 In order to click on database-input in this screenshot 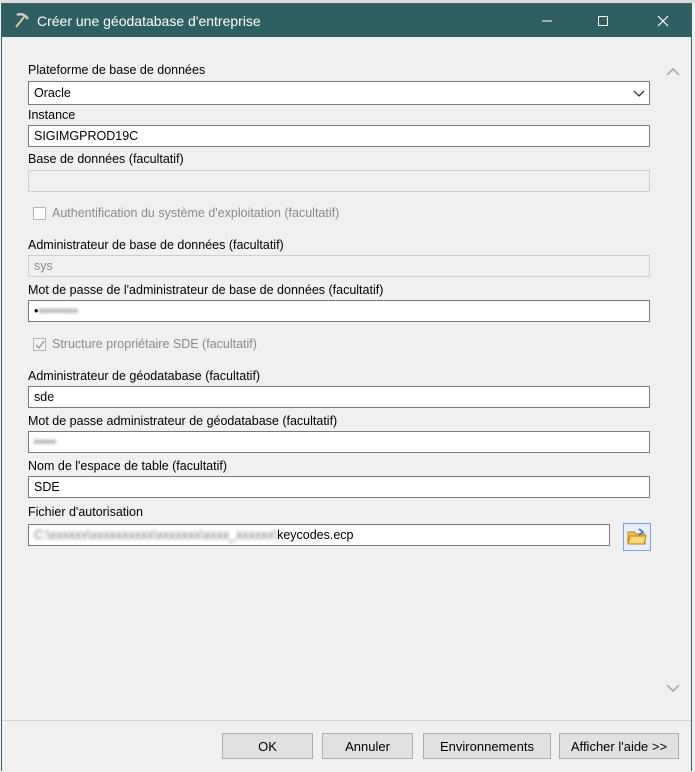, I will do `click(339, 181)`.